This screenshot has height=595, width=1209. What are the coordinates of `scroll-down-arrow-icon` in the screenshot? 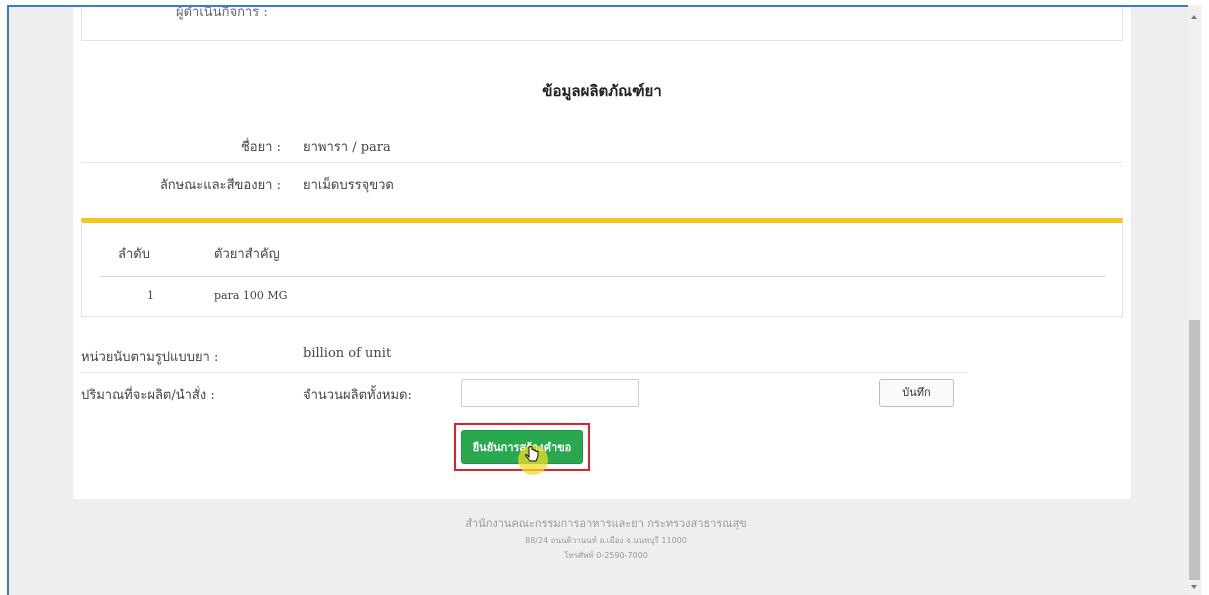 It's located at (1194, 587).